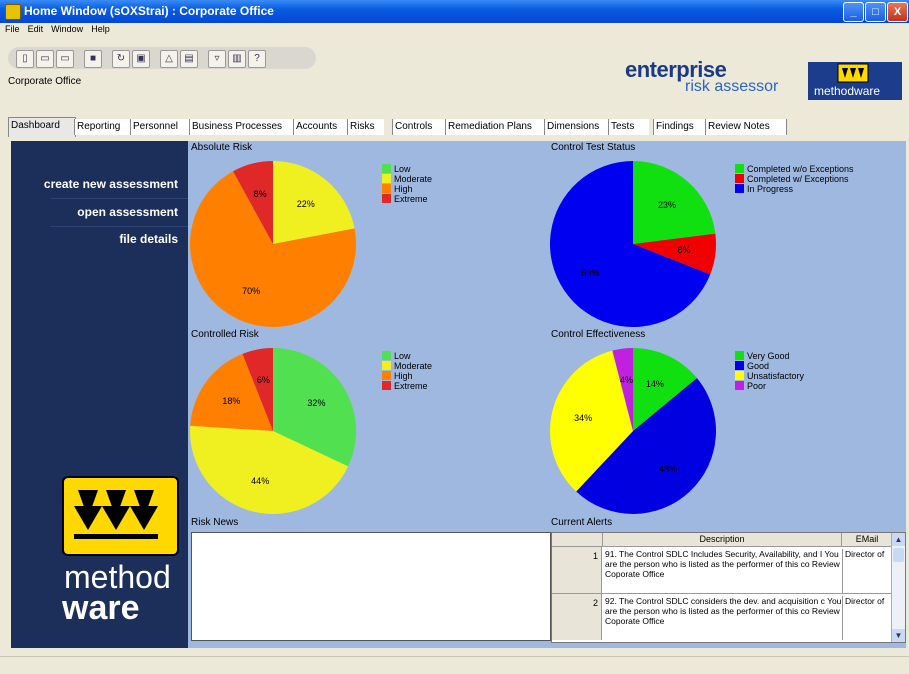 The width and height of the screenshot is (909, 674). Describe the element at coordinates (667, 205) in the screenshot. I see `control-test-status-slice-label: 23%` at that location.